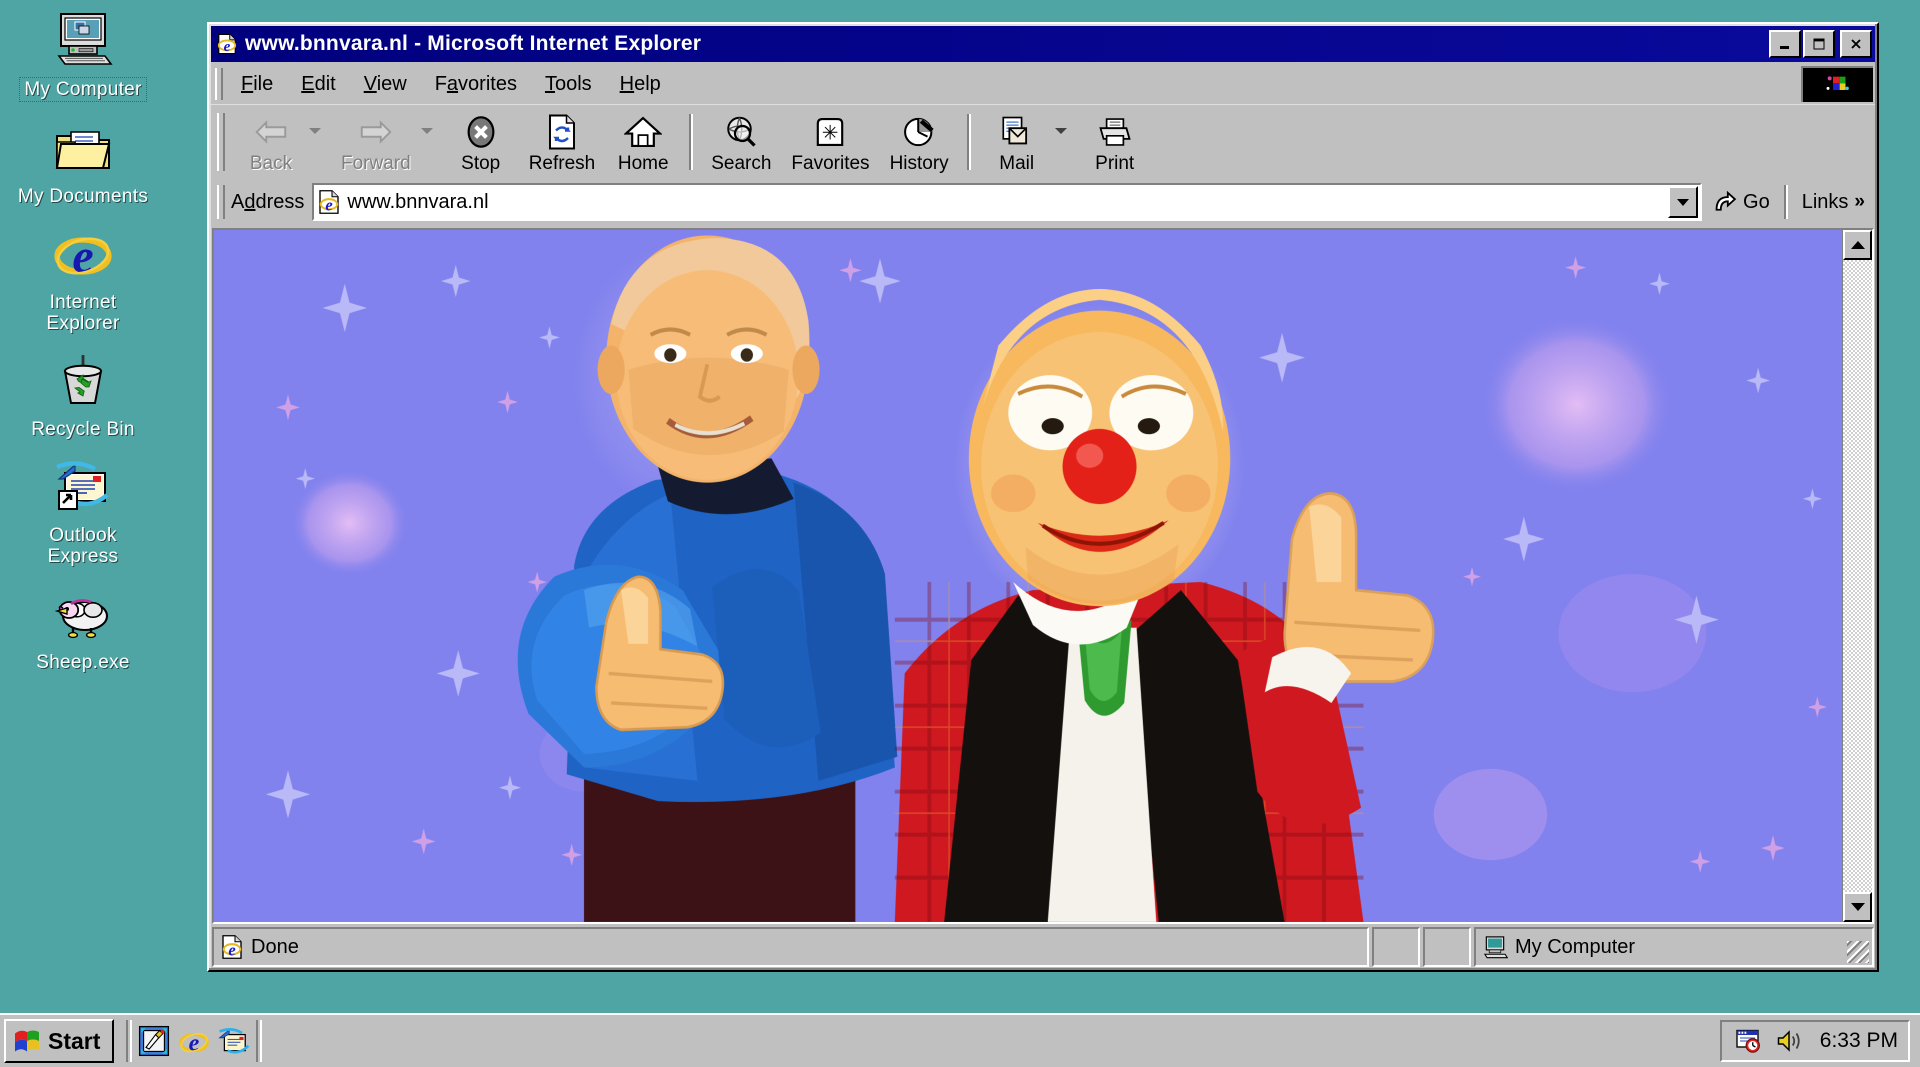 The height and width of the screenshot is (1067, 1920). I want to click on toolbar-button-label: Refresh, so click(562, 163).